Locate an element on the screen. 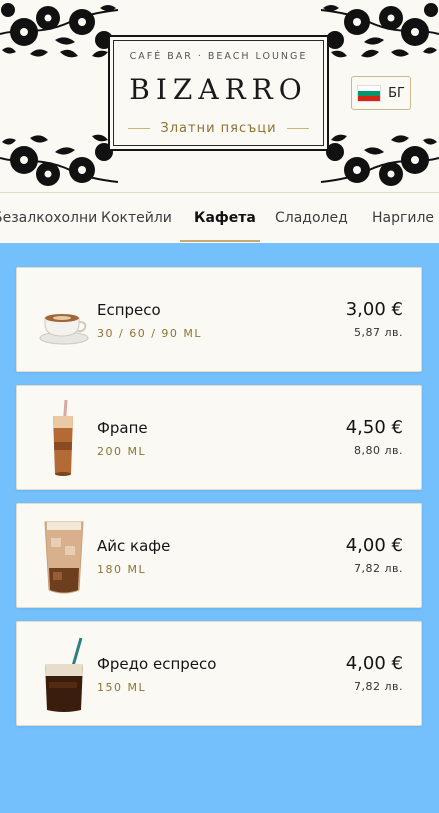  frappe-glass-image is located at coordinates (64, 438).